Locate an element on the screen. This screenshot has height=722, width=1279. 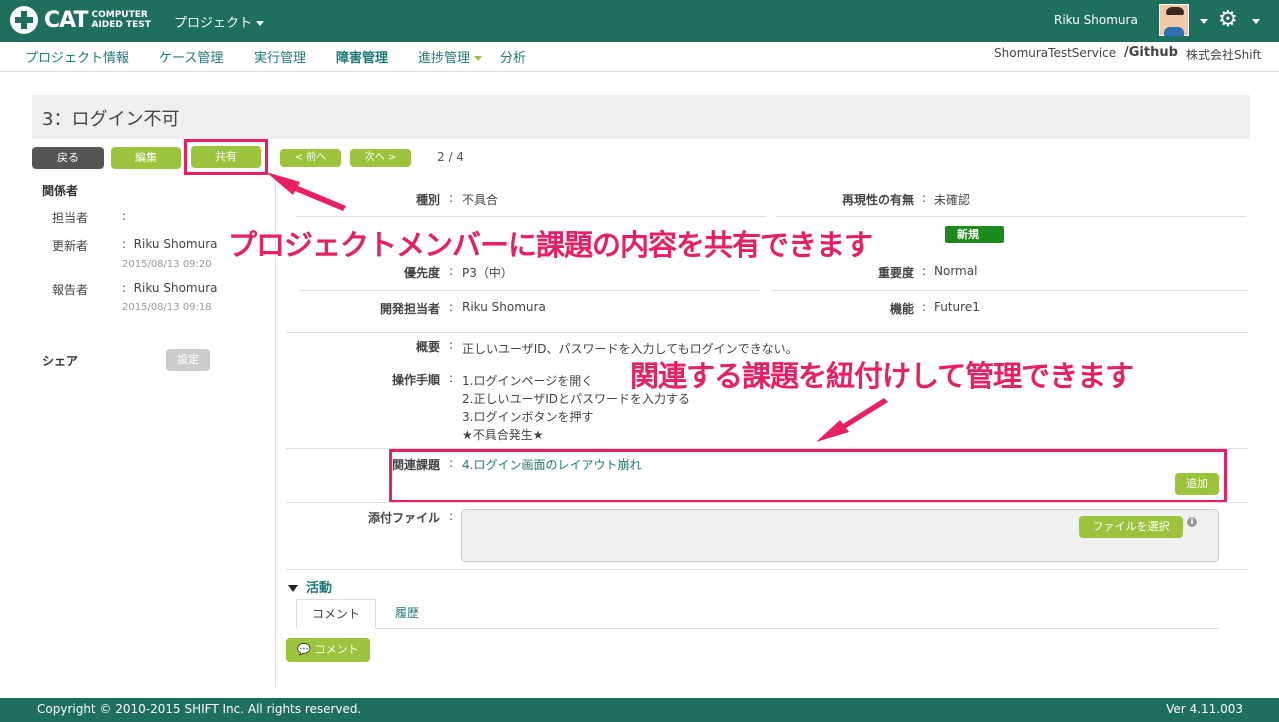
share-callout-text: プロジェクトメンバーに課題の内容を共有できます is located at coordinates (550, 245).